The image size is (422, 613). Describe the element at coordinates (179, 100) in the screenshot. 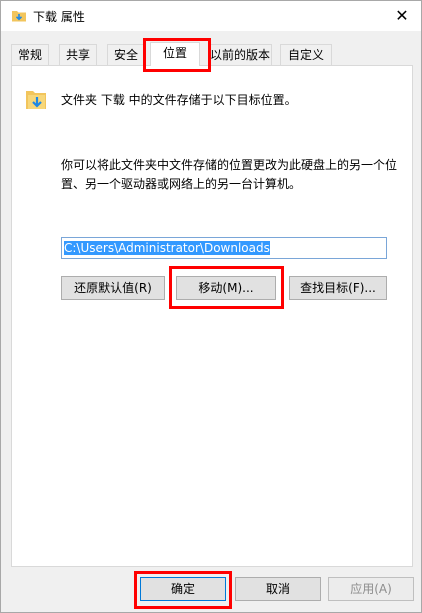

I see `location-intro-text: 文件夹 下载 中的文件存储于以下目标位置。` at that location.